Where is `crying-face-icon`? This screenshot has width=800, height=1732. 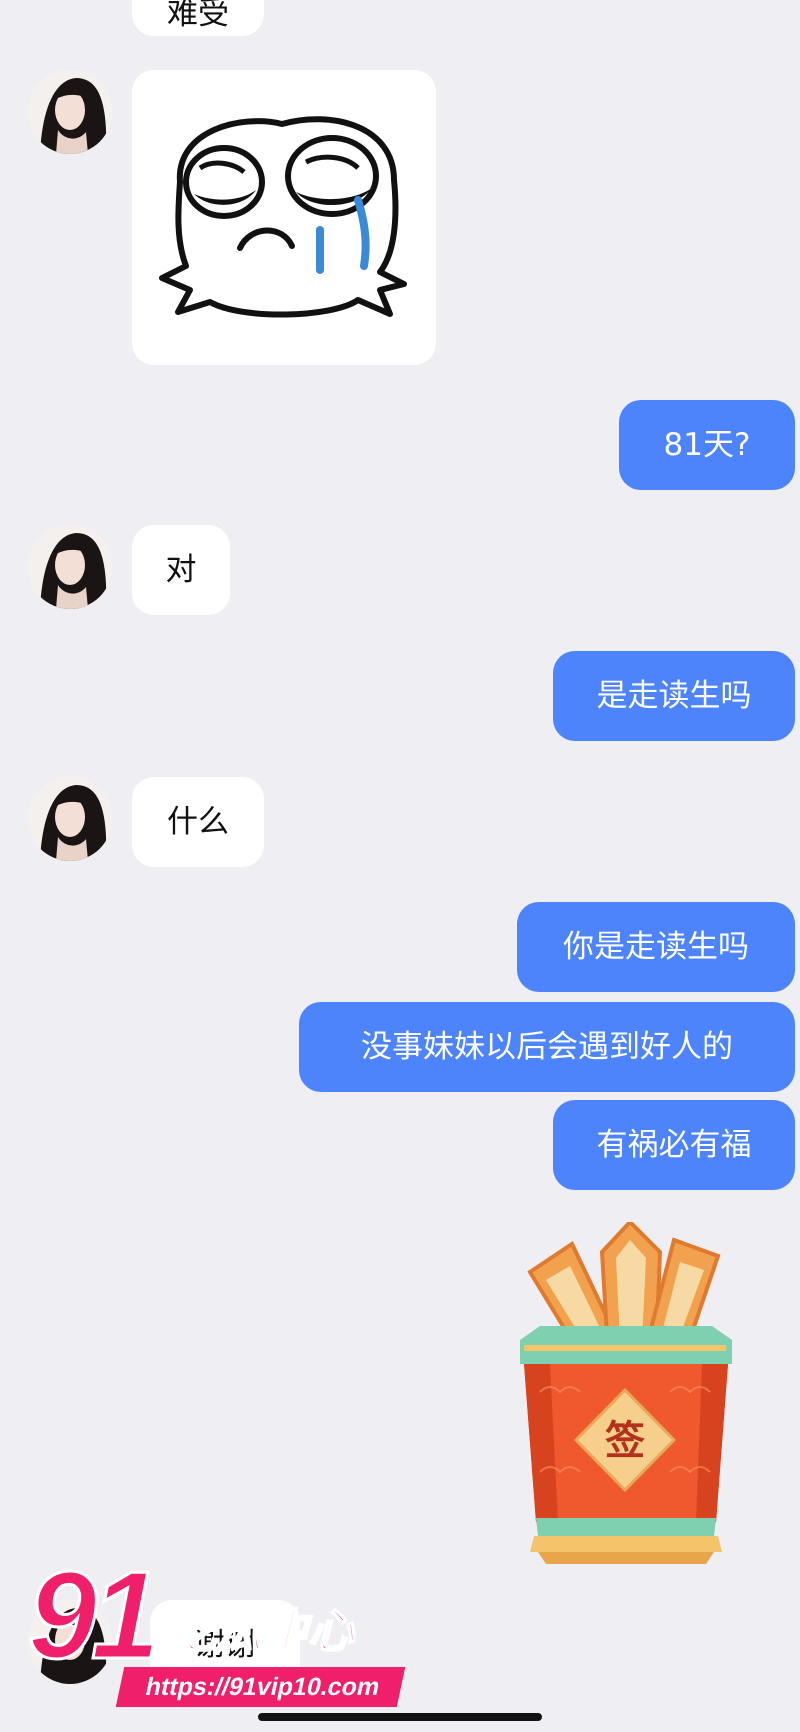 crying-face-icon is located at coordinates (284, 217).